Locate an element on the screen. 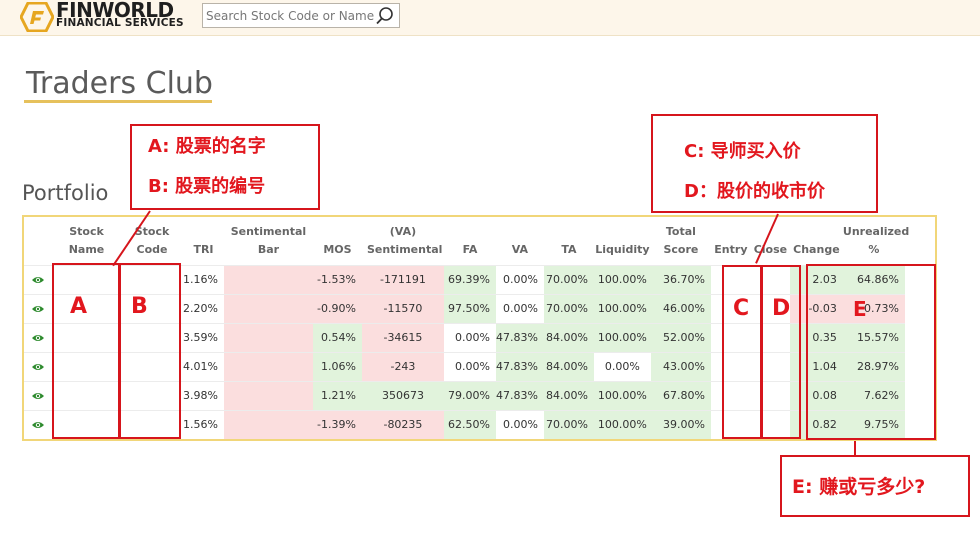  mos-cell: 1.21% is located at coordinates (337, 395).